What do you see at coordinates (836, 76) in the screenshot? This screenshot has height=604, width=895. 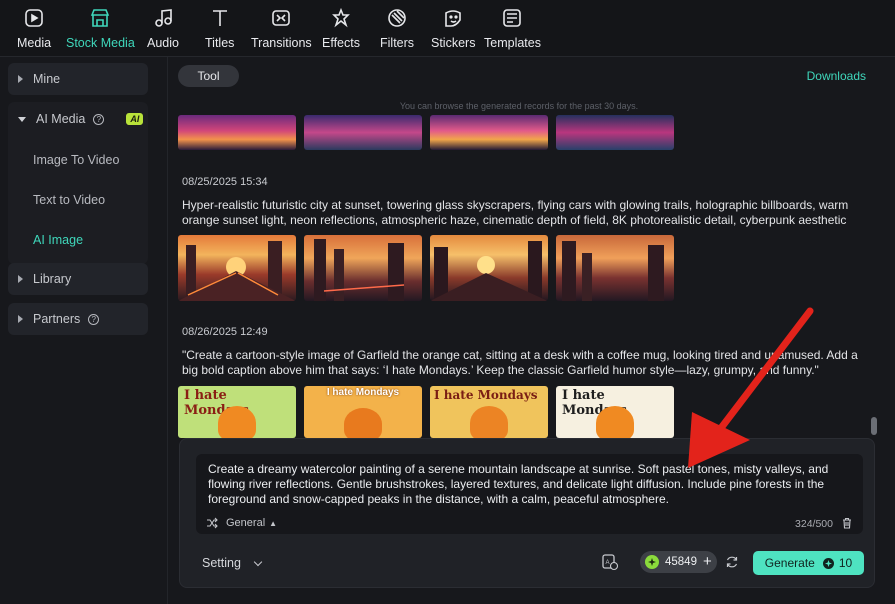 I see `downloads-link: Downloads` at bounding box center [836, 76].